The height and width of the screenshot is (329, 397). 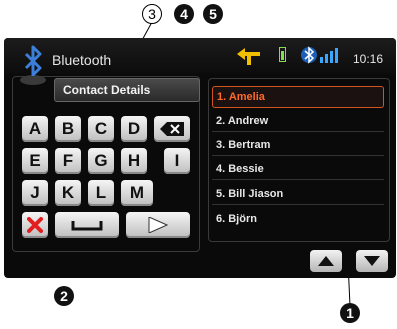 What do you see at coordinates (298, 97) in the screenshot?
I see `contact-item-amelia: 1. Amelia` at bounding box center [298, 97].